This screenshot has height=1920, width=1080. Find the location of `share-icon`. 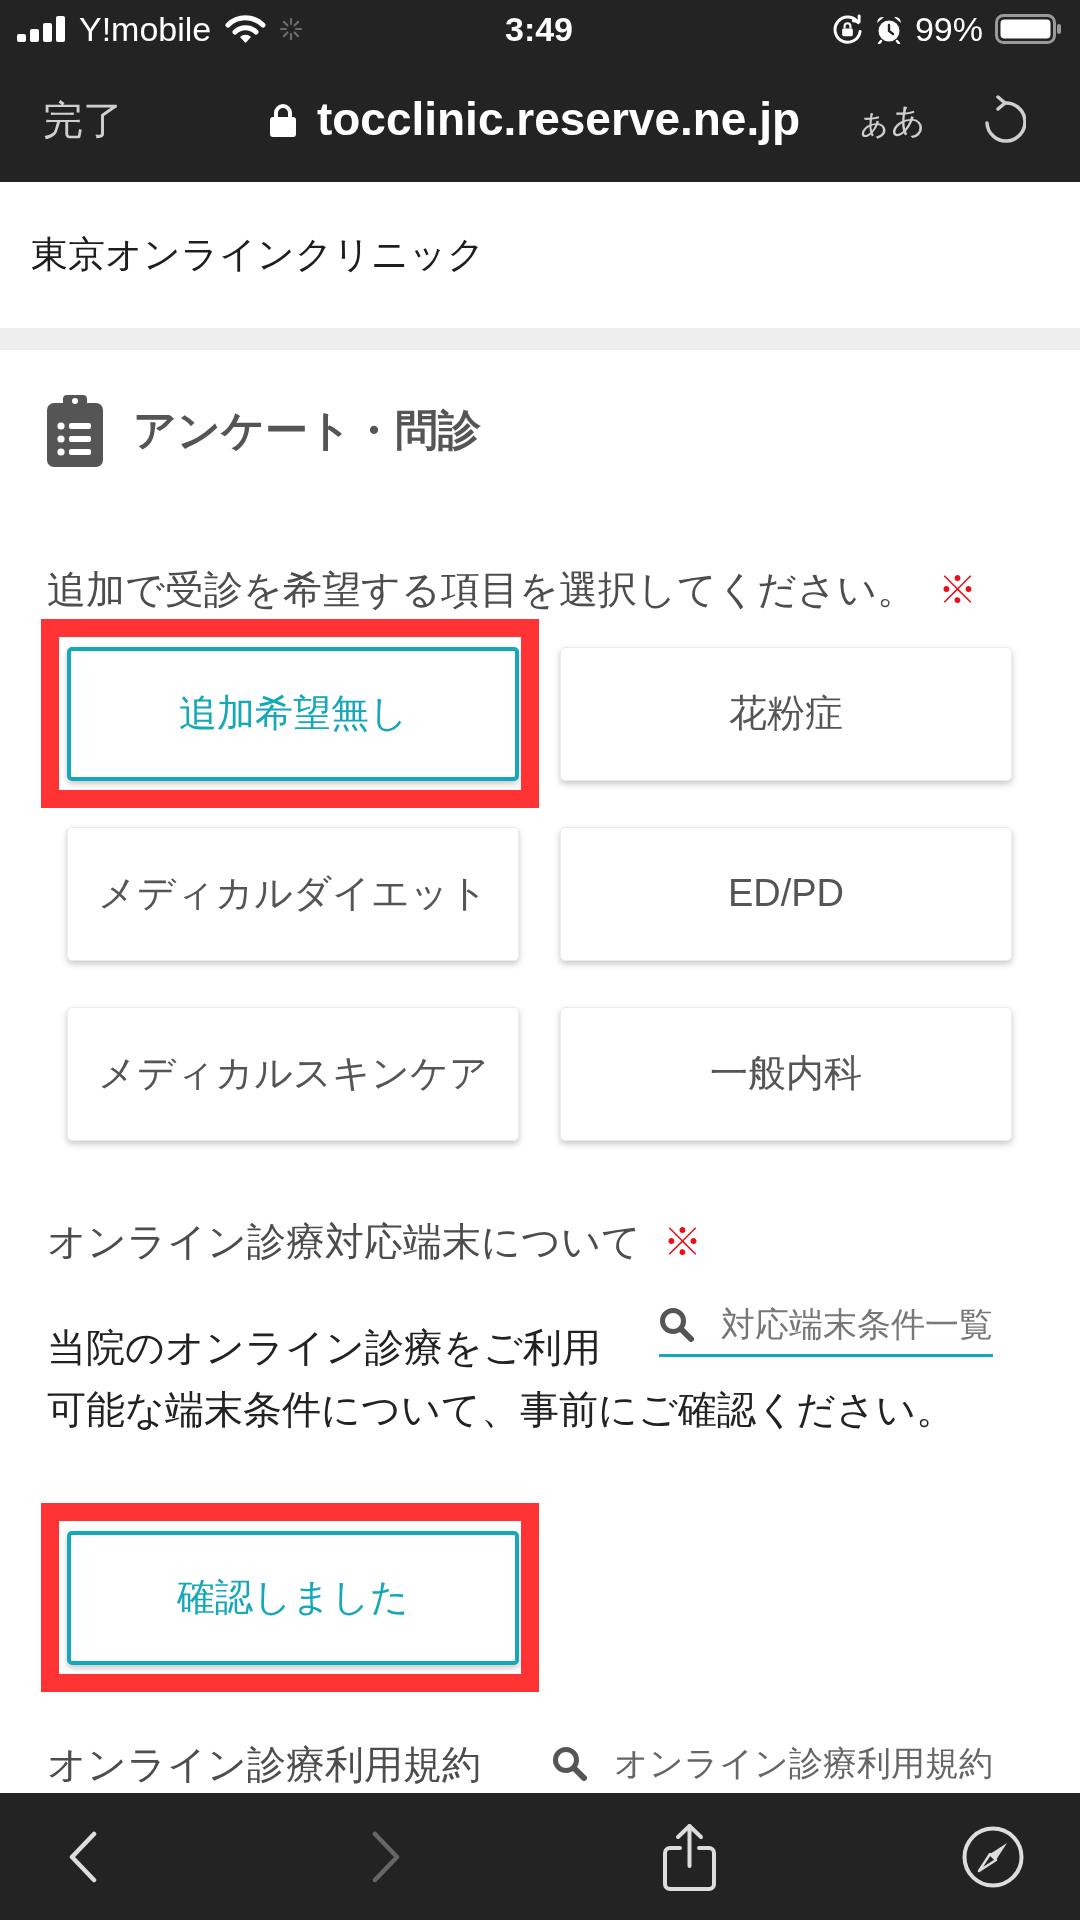

share-icon is located at coordinates (690, 1856).